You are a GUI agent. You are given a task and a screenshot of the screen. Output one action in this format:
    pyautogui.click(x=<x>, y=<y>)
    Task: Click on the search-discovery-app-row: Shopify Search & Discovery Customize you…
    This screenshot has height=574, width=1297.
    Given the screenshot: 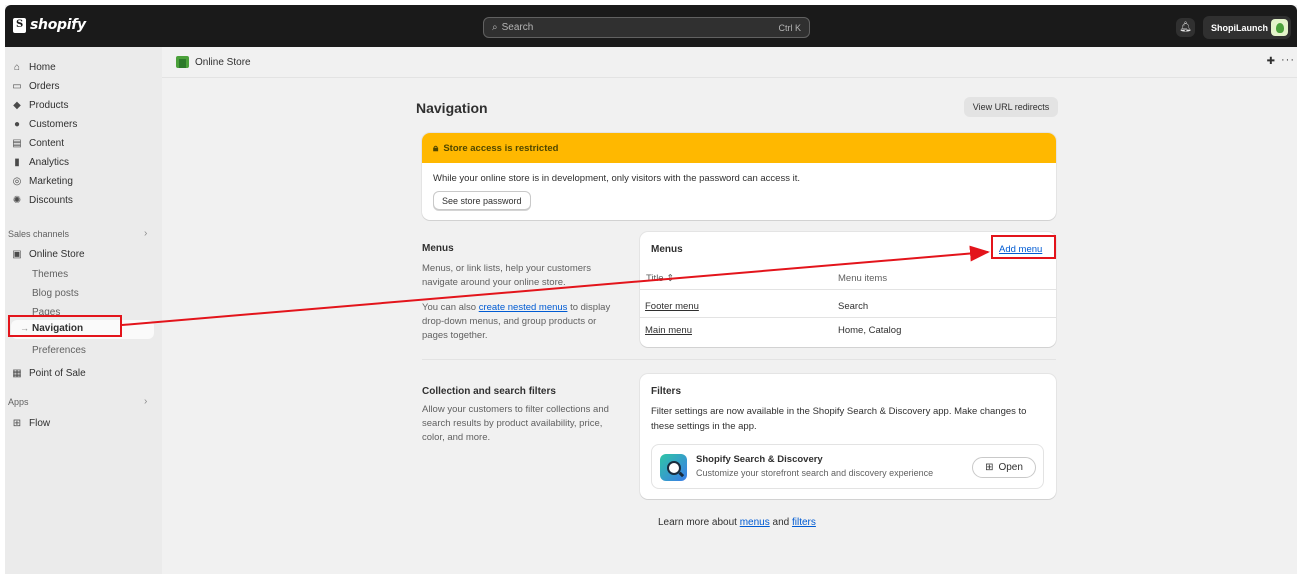 What is the action you would take?
    pyautogui.click(x=847, y=466)
    